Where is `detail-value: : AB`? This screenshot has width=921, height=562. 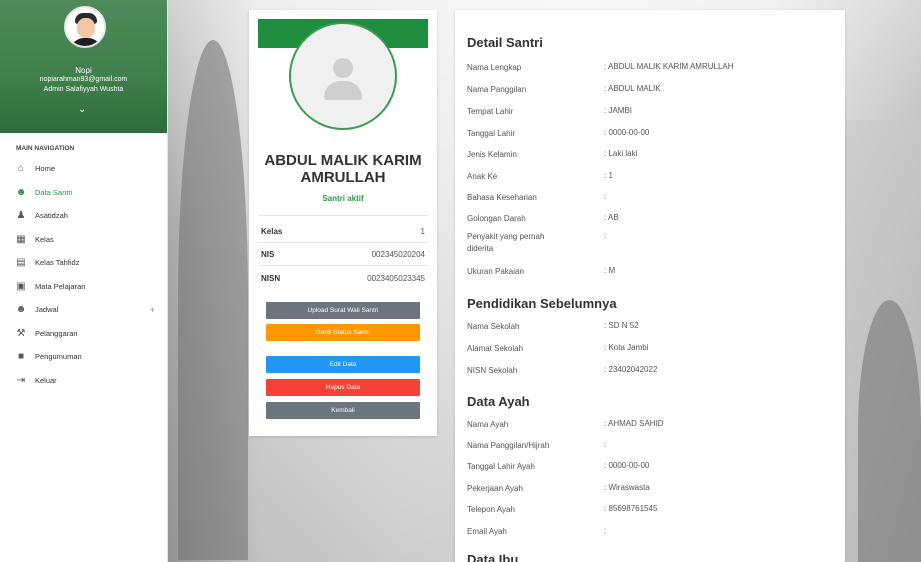 detail-value: : AB is located at coordinates (611, 217).